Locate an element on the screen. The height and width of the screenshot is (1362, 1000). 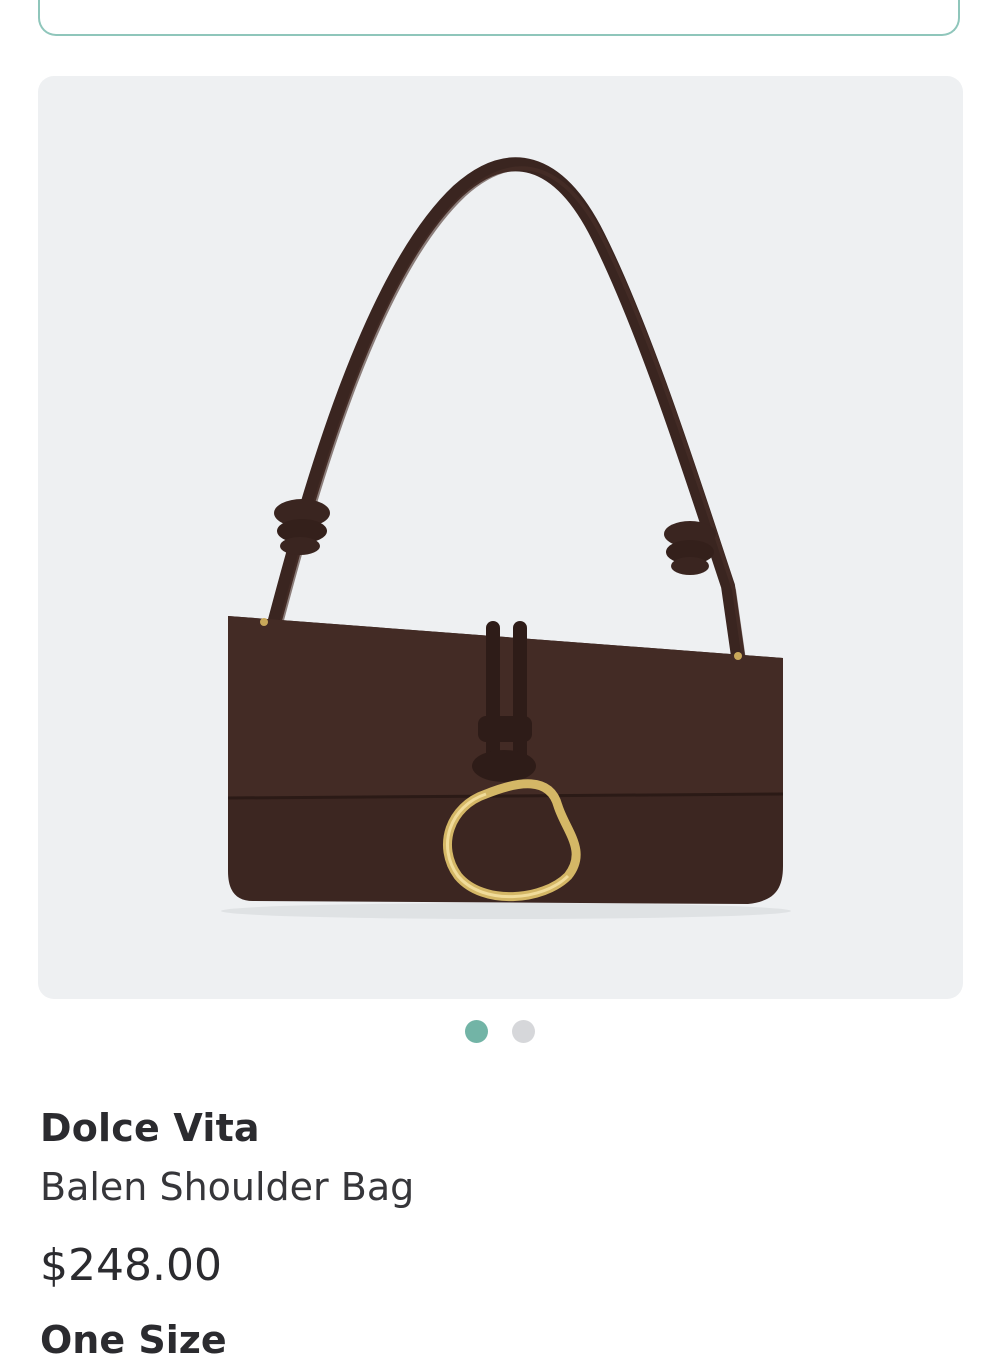
product-brand: Dolce Vita is located at coordinates (150, 1128).